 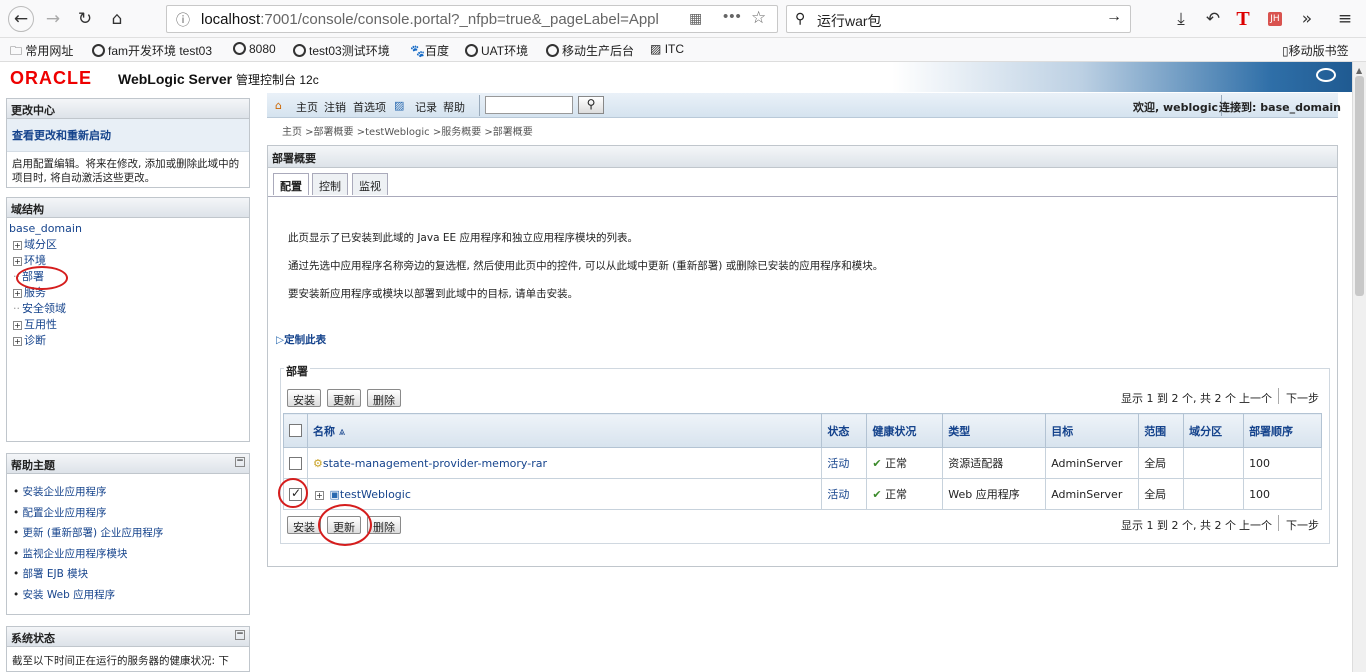 What do you see at coordinates (896, 494) in the screenshot?
I see `health-text: 正常` at bounding box center [896, 494].